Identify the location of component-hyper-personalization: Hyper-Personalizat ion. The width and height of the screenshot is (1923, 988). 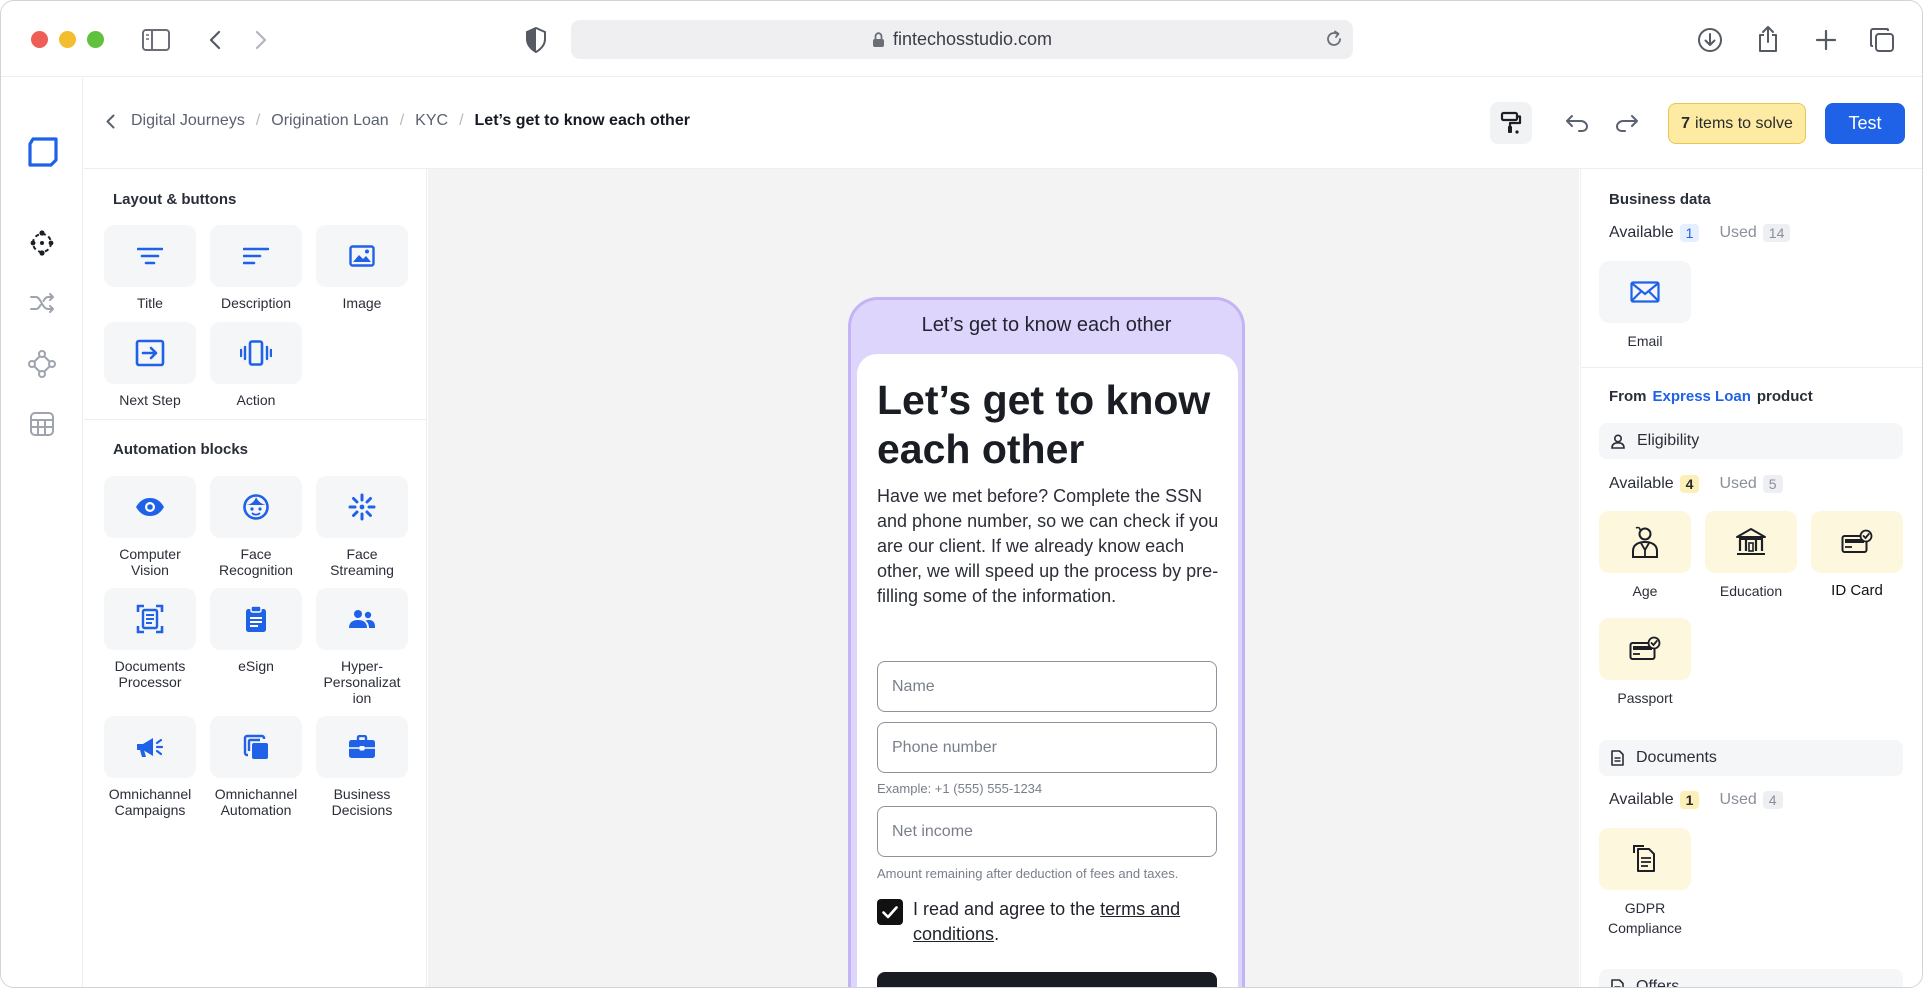
(362, 647).